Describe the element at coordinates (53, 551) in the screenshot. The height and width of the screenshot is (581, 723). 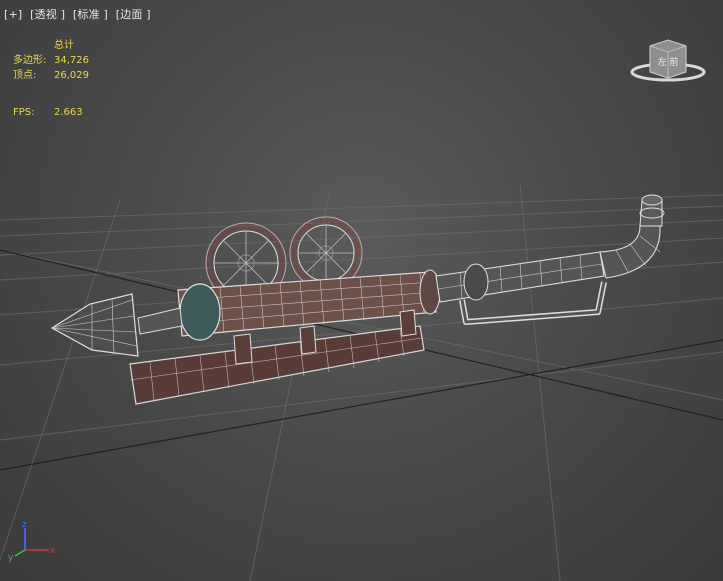
I see `axis-x-label: x` at that location.